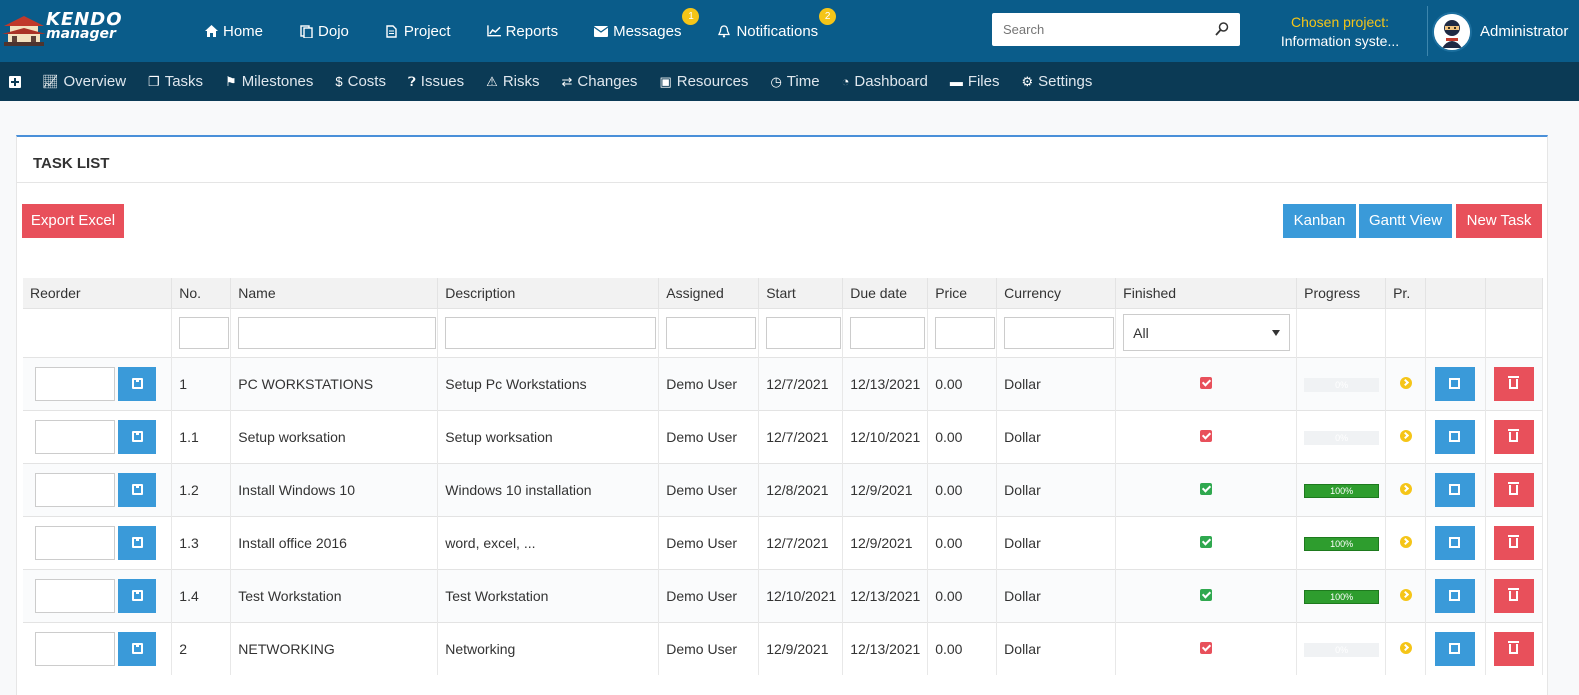 The width and height of the screenshot is (1579, 695). Describe the element at coordinates (804, 332) in the screenshot. I see `filter-start-input` at that location.